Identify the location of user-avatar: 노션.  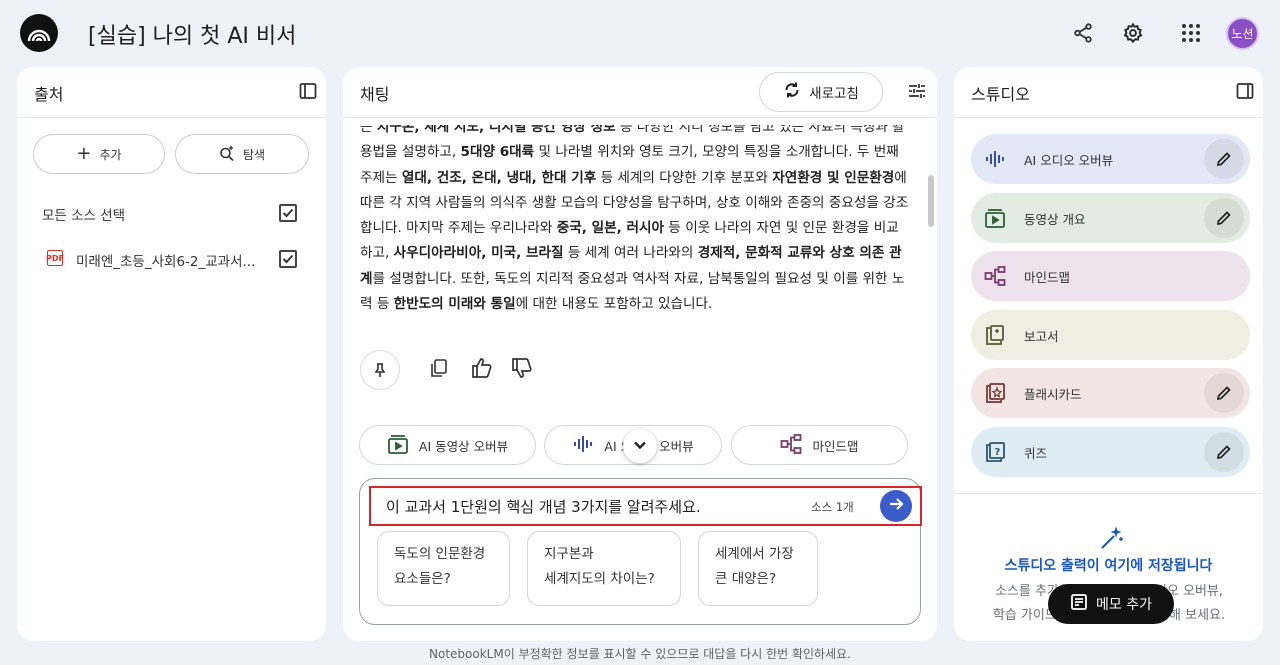
(1242, 33).